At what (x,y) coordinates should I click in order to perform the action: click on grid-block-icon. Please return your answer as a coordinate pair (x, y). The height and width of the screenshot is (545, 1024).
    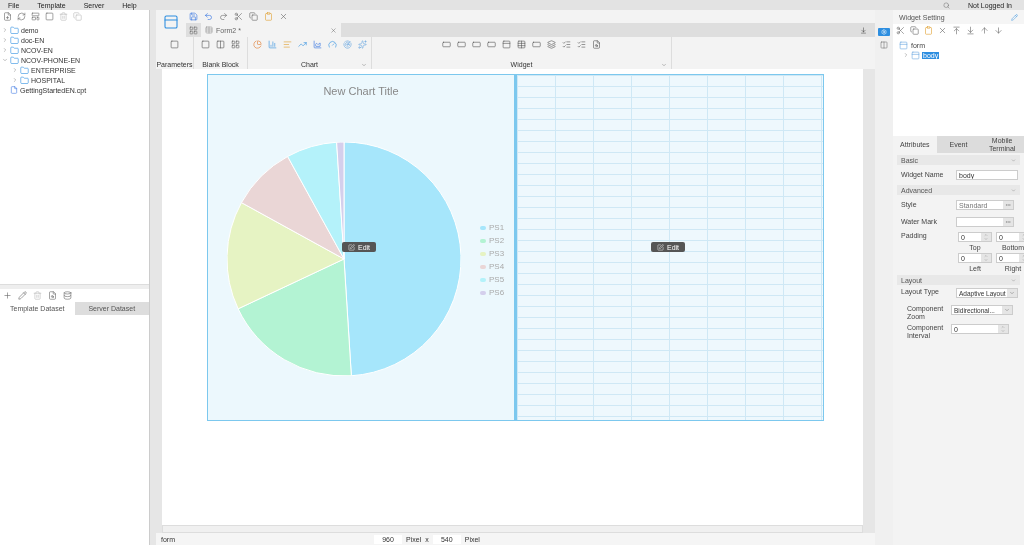
    Looking at the image, I should click on (235, 44).